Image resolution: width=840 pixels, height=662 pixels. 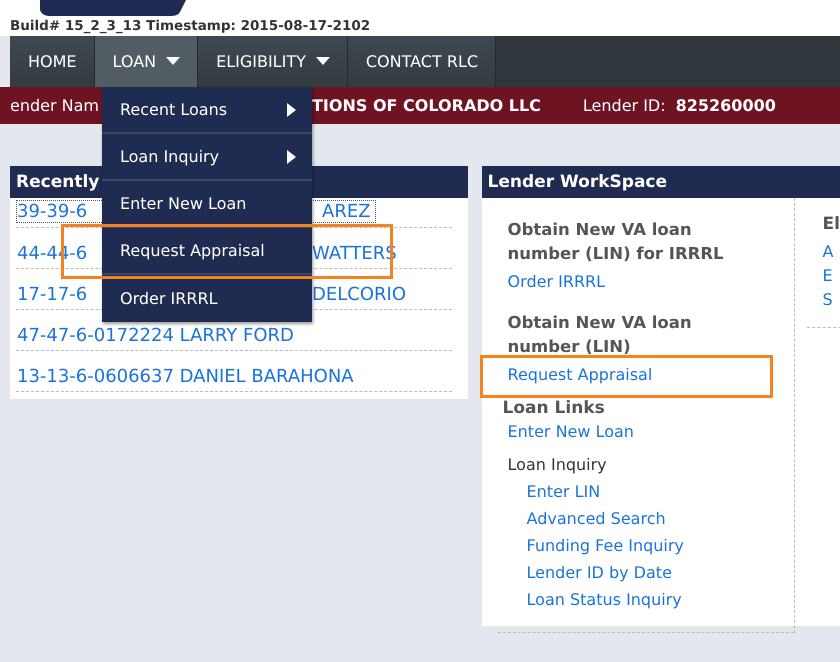 I want to click on section-heading: Obtain New VA loan number (LIN), so click(x=600, y=335).